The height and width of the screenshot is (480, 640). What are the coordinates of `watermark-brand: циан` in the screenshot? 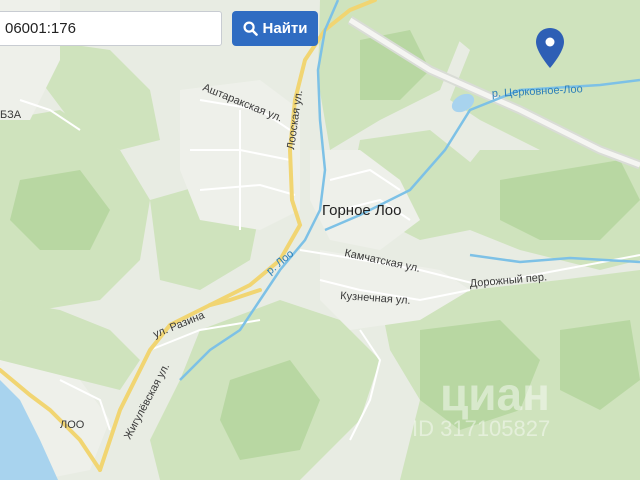 It's located at (495, 394).